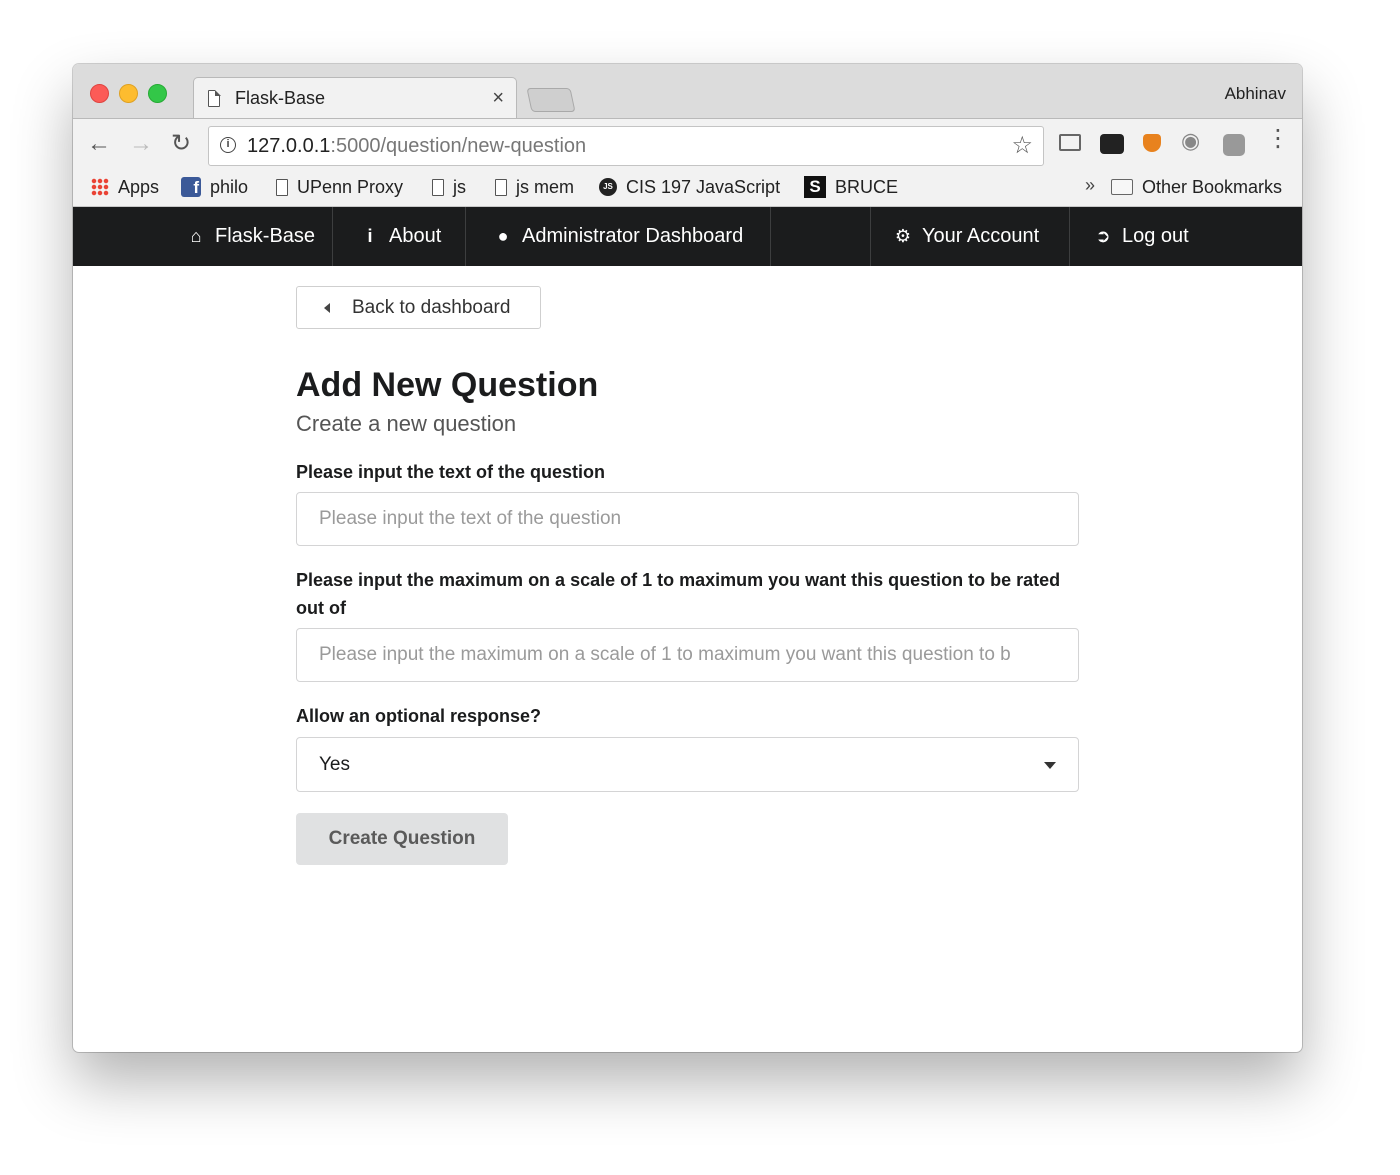 The width and height of the screenshot is (1400, 1175). I want to click on address-bar: i 127.0.0.1:5000/question/new-question ☆, so click(626, 146).